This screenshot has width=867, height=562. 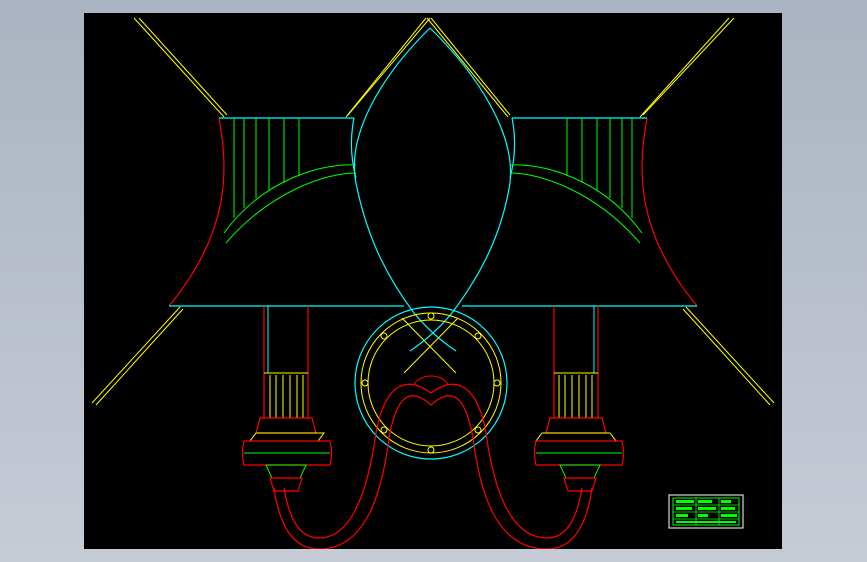 I want to click on right-lamp-shade, so click(x=580, y=212).